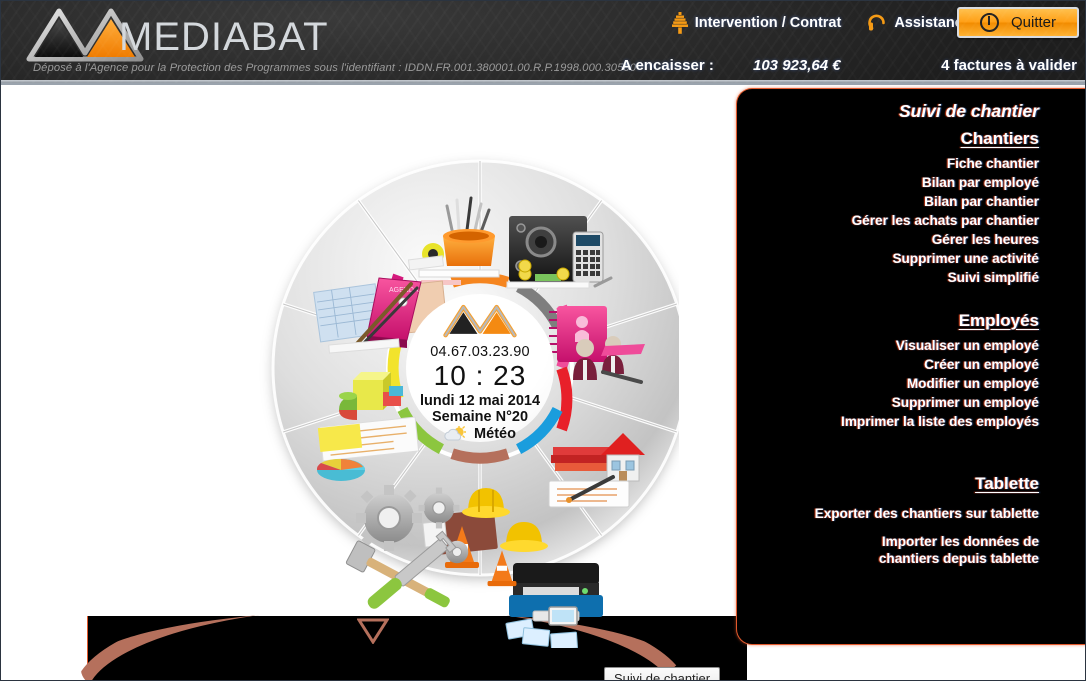 The height and width of the screenshot is (681, 1086). Describe the element at coordinates (667, 65) in the screenshot. I see `encaisser-label: A encaisser :` at that location.